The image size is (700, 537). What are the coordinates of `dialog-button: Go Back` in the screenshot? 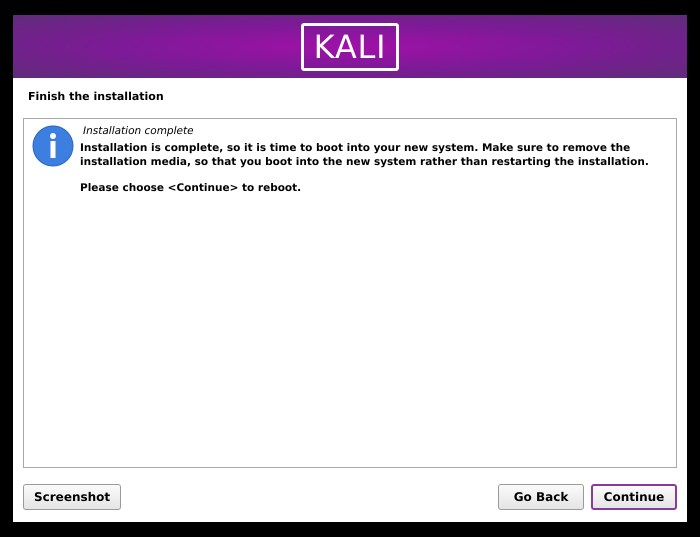 It's located at (541, 497).